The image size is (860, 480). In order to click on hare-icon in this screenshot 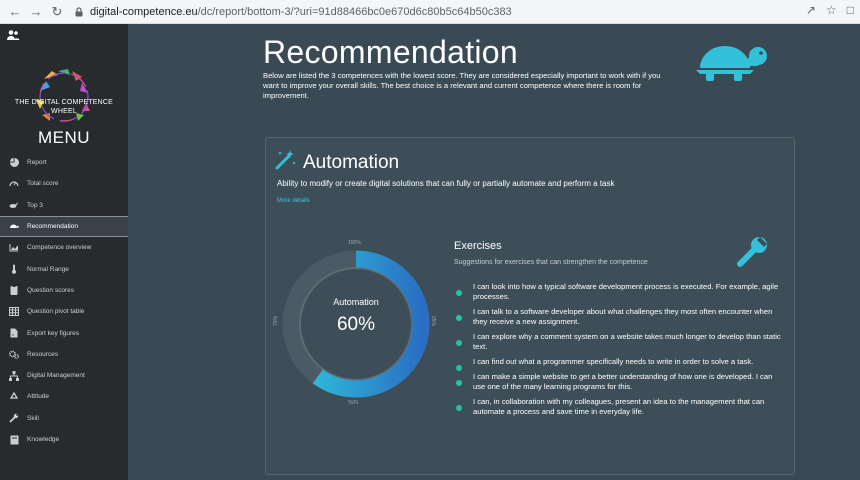, I will do `click(14, 205)`.